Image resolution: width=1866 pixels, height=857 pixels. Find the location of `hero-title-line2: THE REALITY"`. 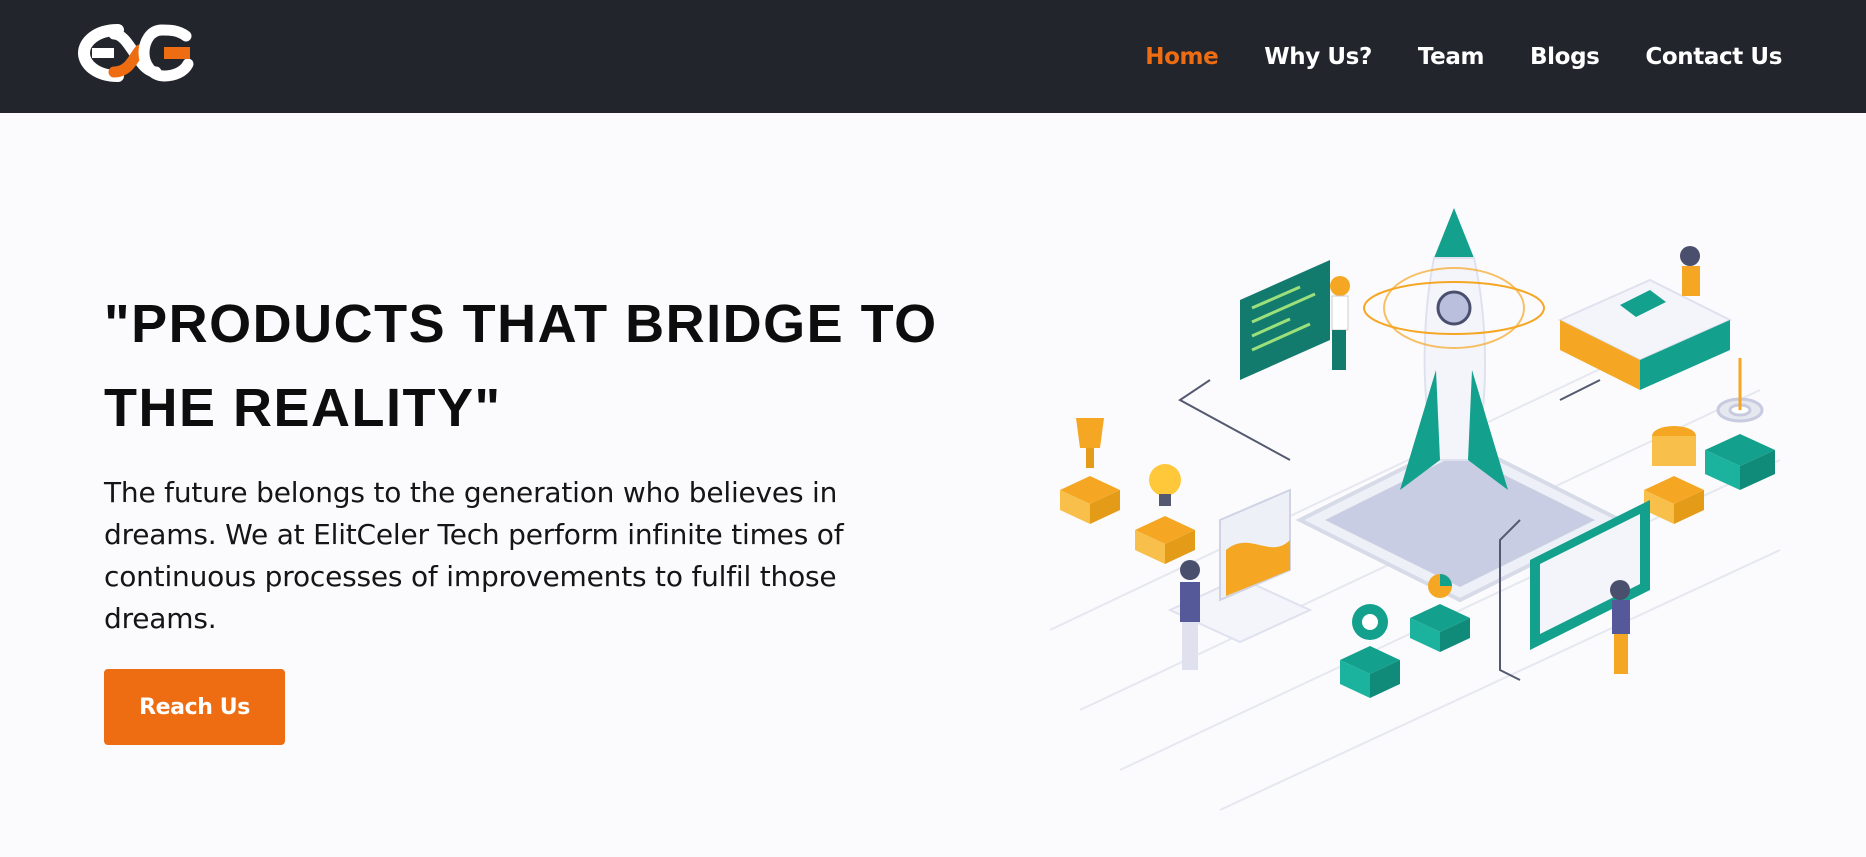

hero-title-line2: THE REALITY" is located at coordinates (303, 408).